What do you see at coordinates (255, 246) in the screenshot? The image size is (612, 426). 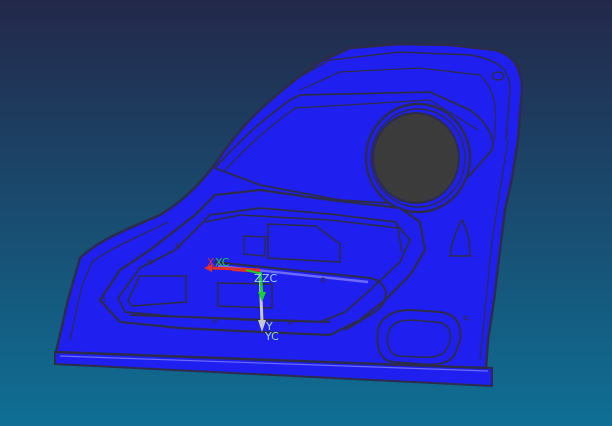 I see `cavity-cutout-small` at bounding box center [255, 246].